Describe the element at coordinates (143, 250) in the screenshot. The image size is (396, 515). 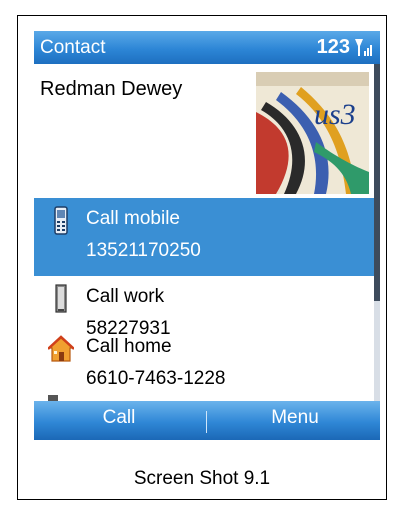
I see `phone-number: 13521170250` at that location.